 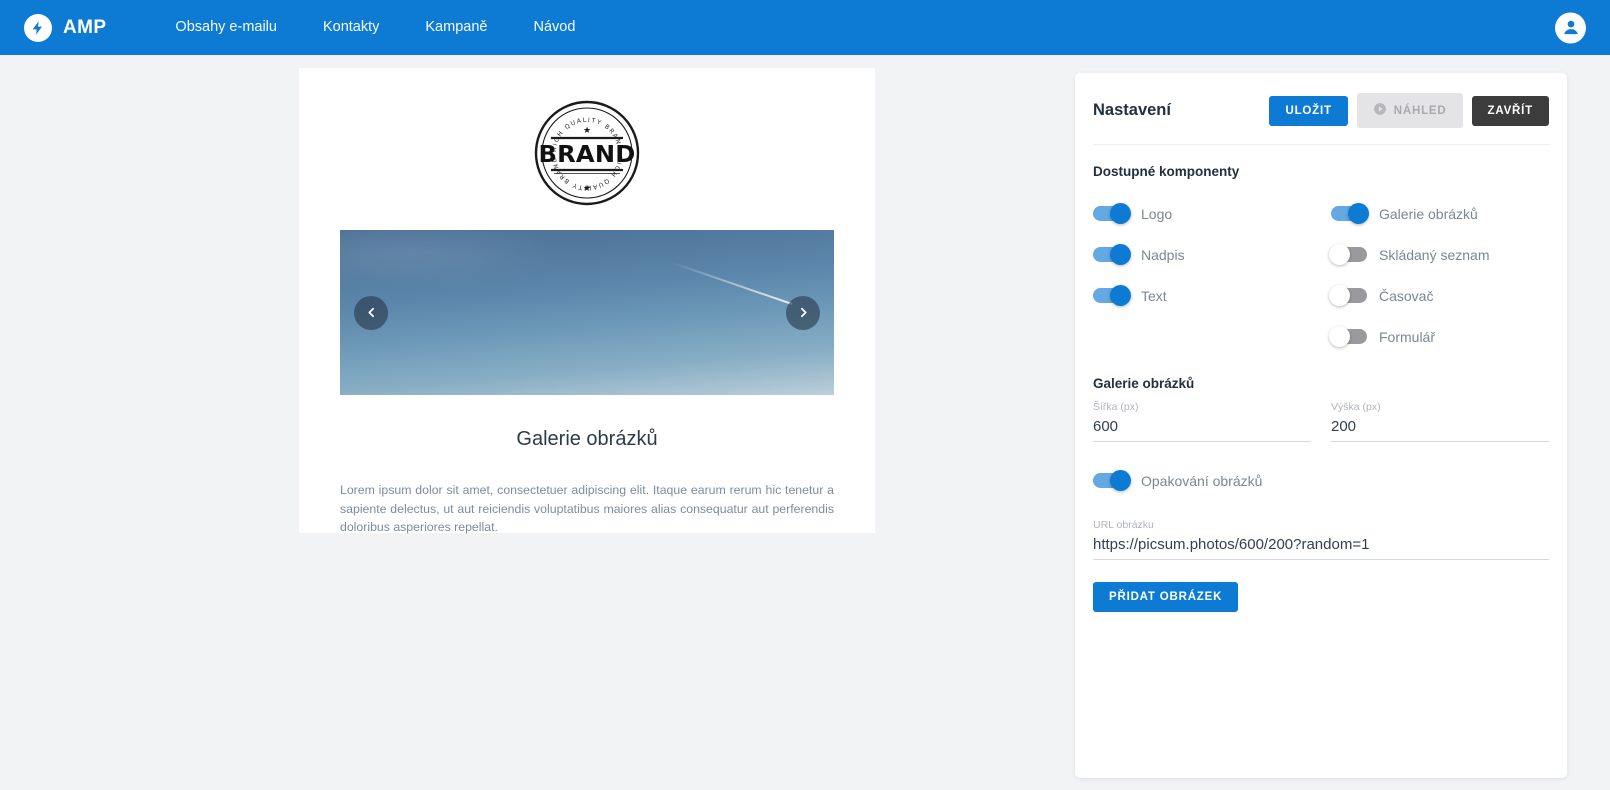 I want to click on component-toggle-accordion: Skládaný seznam, so click(x=1439, y=254).